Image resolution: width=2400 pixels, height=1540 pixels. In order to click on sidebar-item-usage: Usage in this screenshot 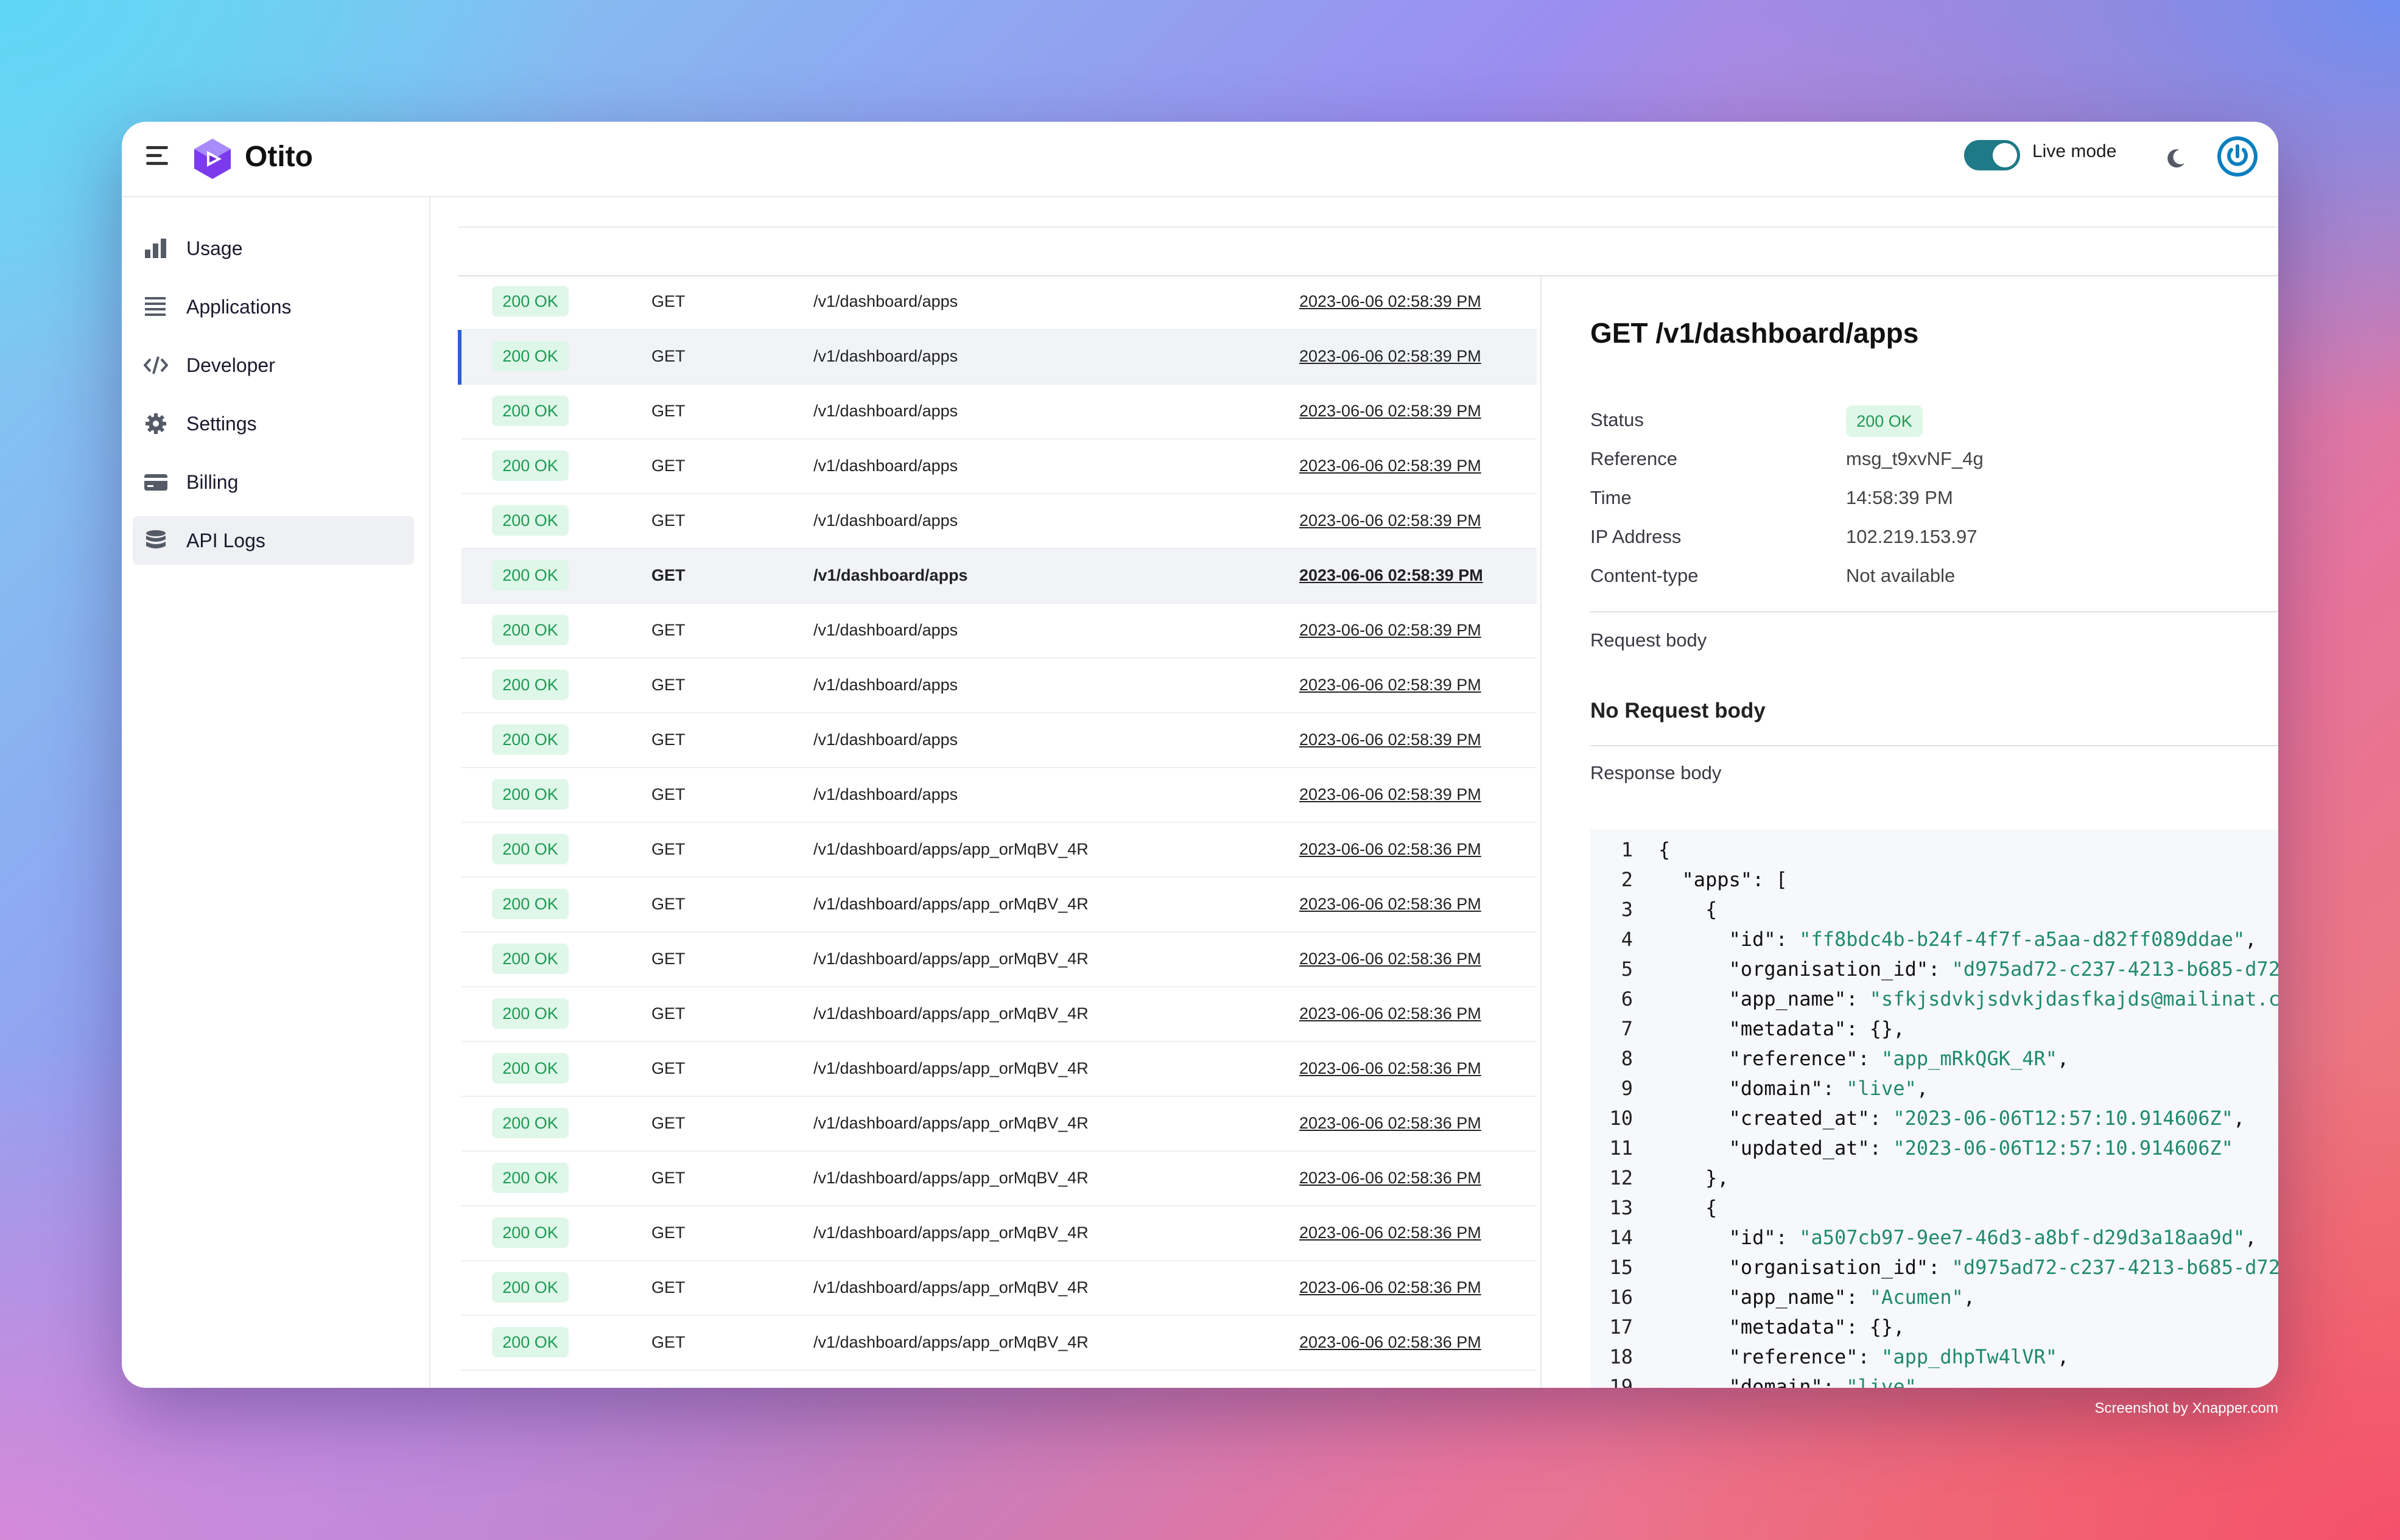, I will do `click(273, 249)`.